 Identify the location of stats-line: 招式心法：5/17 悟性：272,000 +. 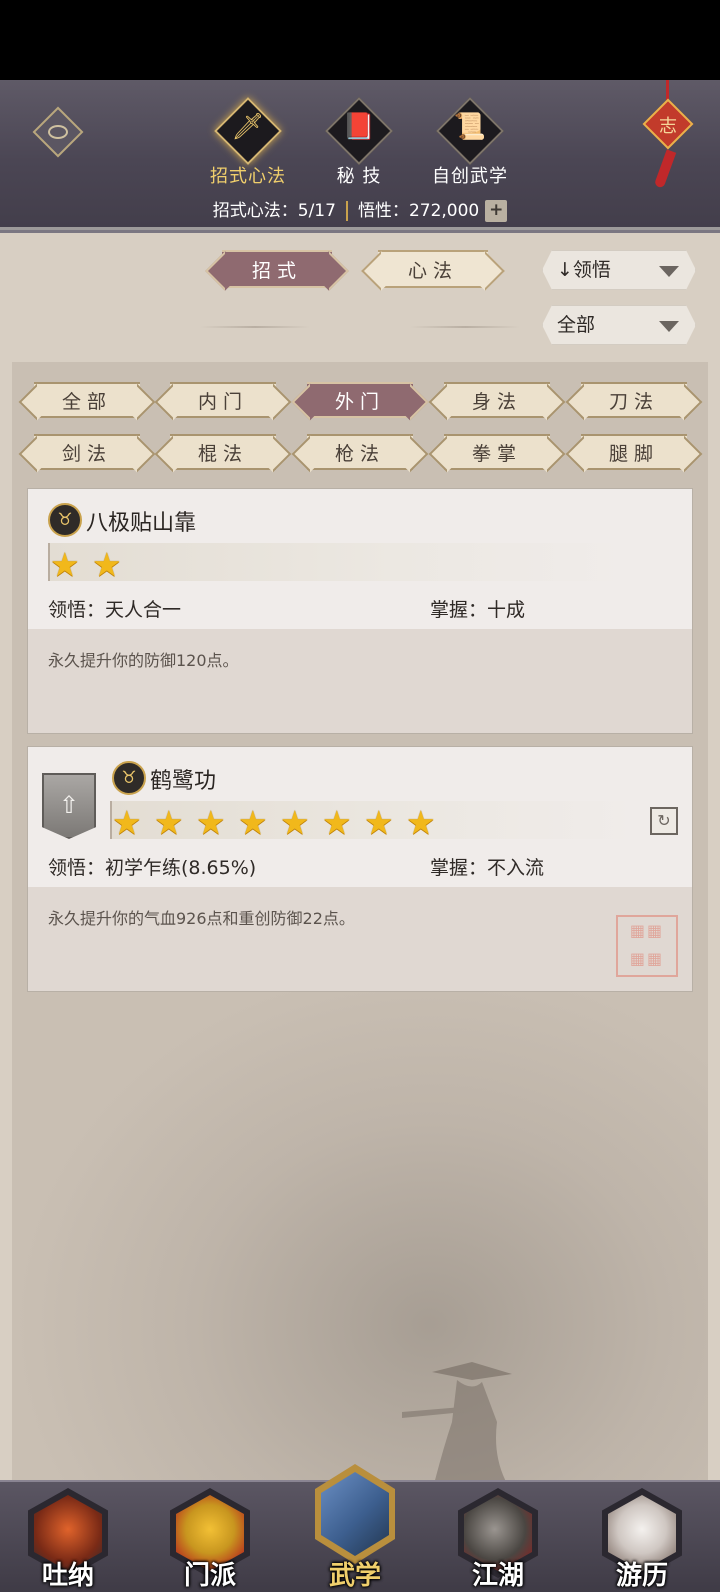
(360, 209).